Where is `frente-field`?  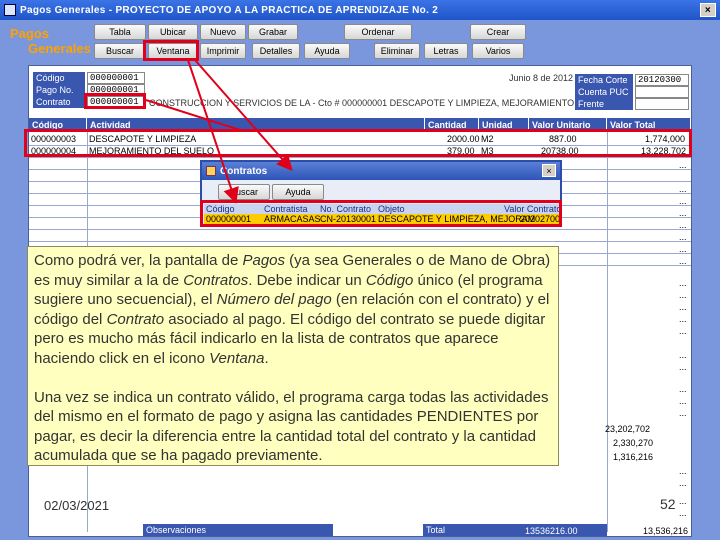 frente-field is located at coordinates (662, 104).